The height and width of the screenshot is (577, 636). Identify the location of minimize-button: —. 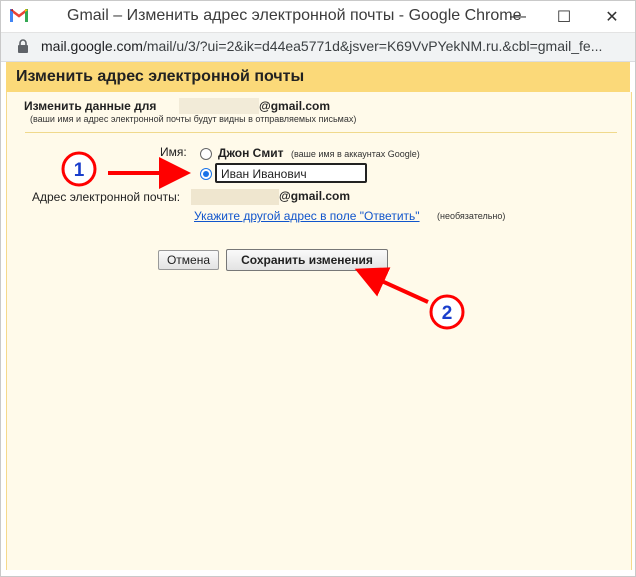
(518, 16).